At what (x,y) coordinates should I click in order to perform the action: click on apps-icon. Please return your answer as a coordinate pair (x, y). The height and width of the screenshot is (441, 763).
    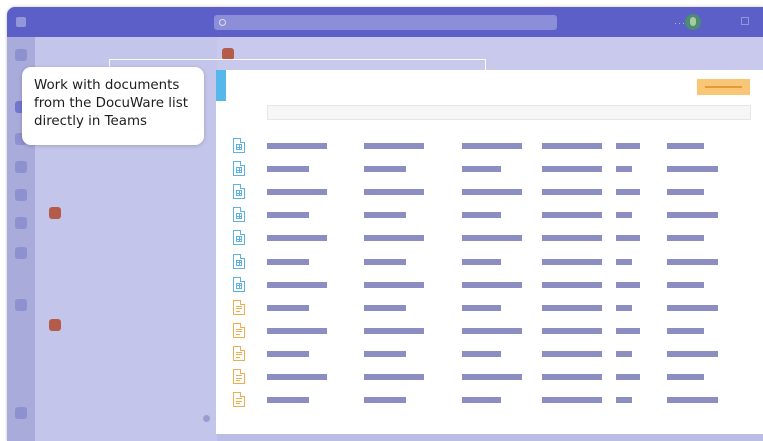
    Looking at the image, I should click on (21, 253).